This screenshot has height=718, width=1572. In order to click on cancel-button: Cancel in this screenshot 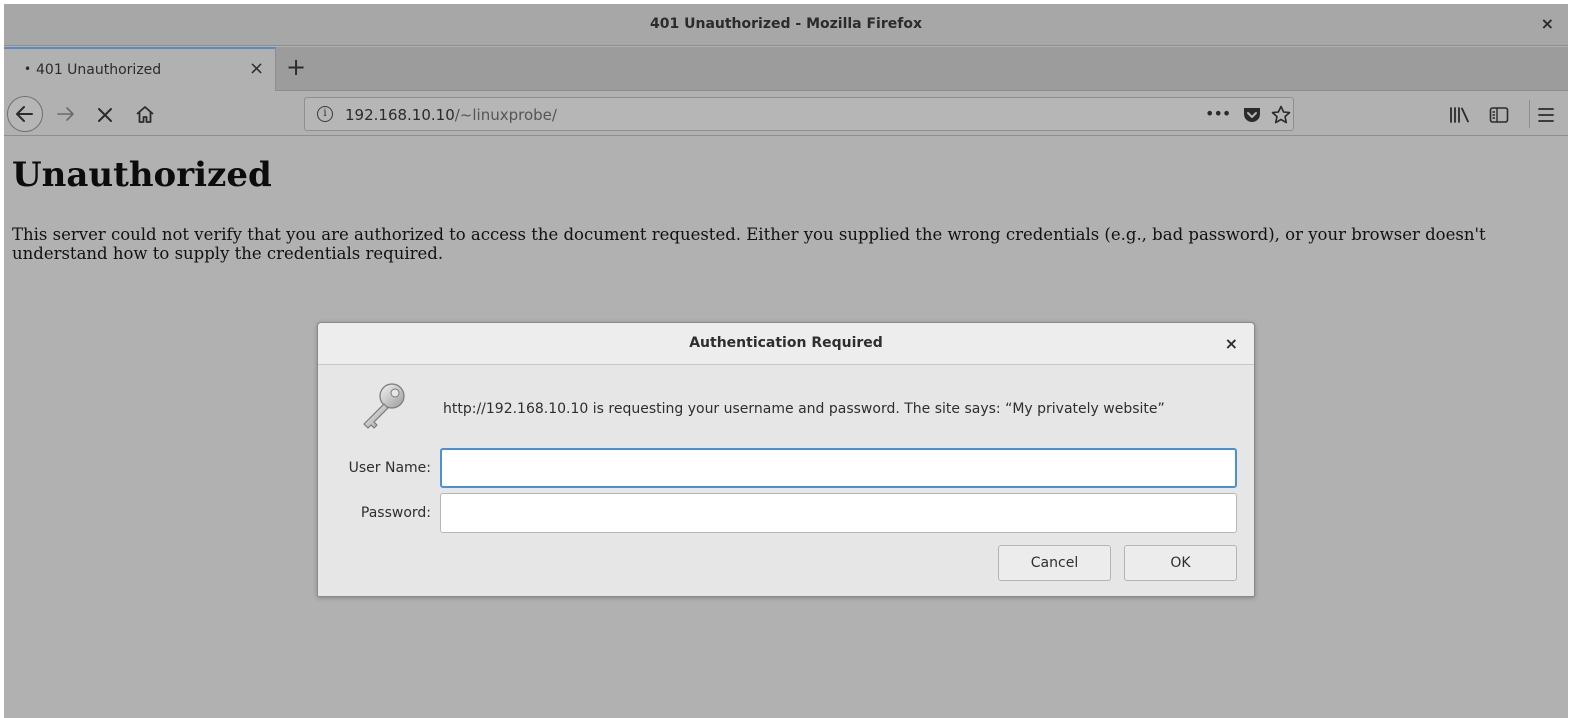, I will do `click(1054, 563)`.